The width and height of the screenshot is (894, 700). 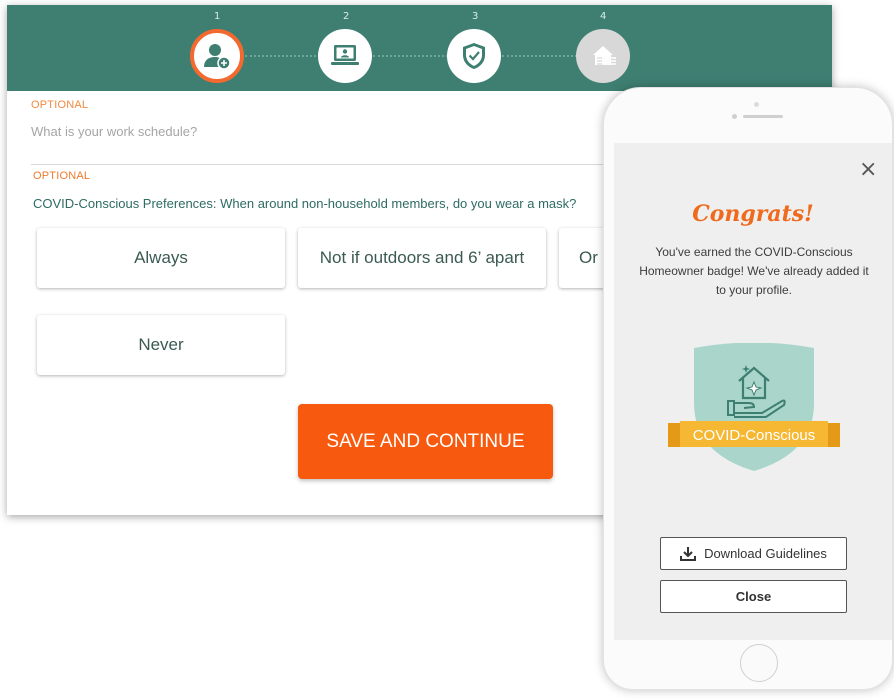 I want to click on phone-camera, so click(x=734, y=116).